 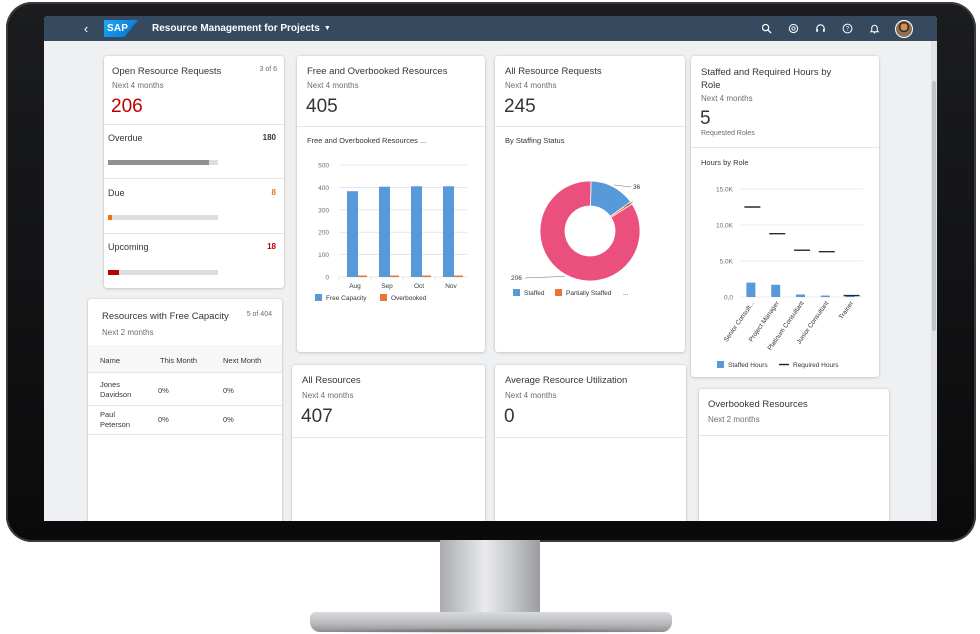 What do you see at coordinates (323, 188) in the screenshot?
I see `y-tick-label: 400` at bounding box center [323, 188].